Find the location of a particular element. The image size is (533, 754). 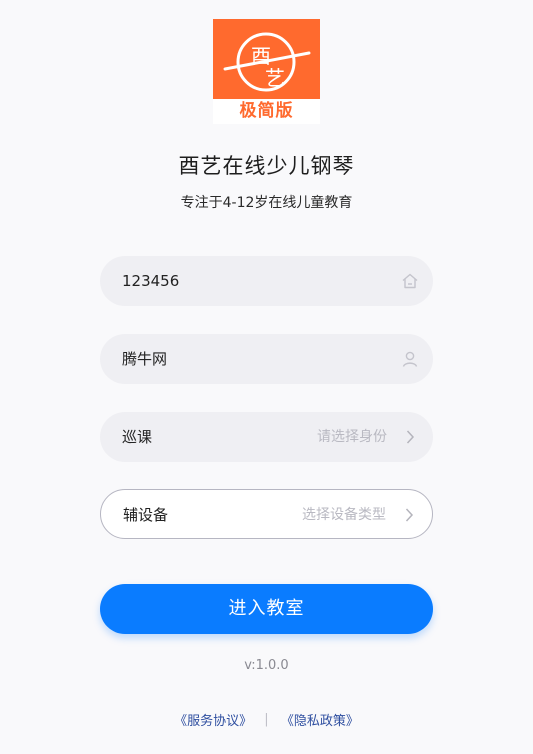

role-value: 巡课 is located at coordinates (137, 437).